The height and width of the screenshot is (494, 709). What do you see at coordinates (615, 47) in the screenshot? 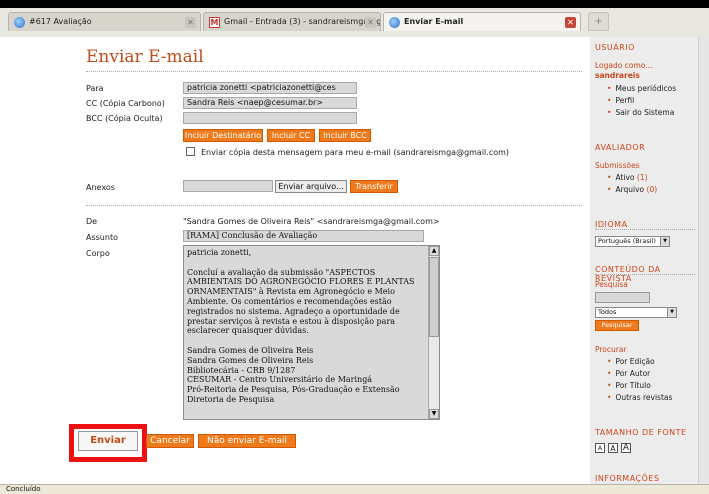
I see `usuario-heading: USUÁRIO` at bounding box center [615, 47].